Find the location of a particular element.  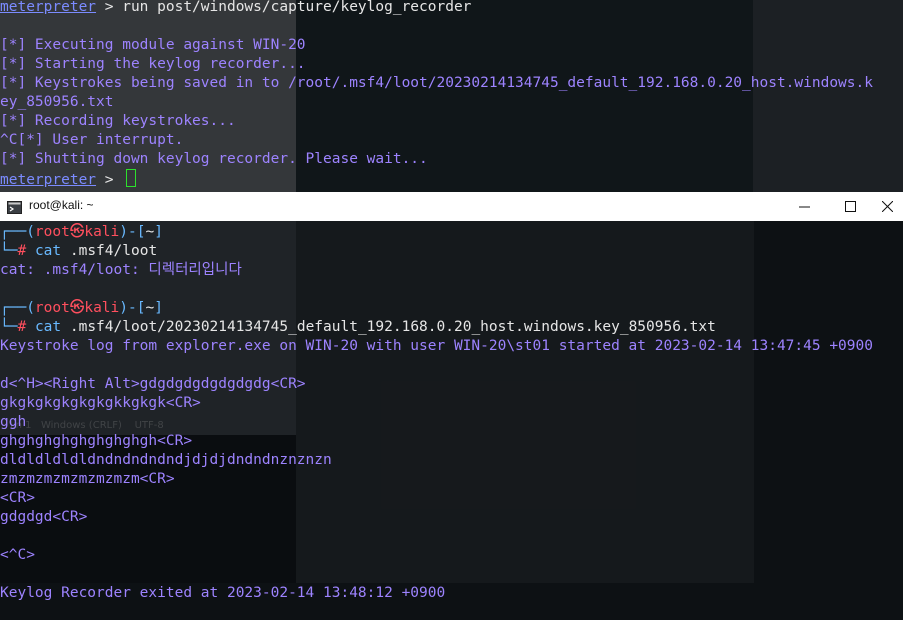

window-title: root@kali: ~ is located at coordinates (61, 205).